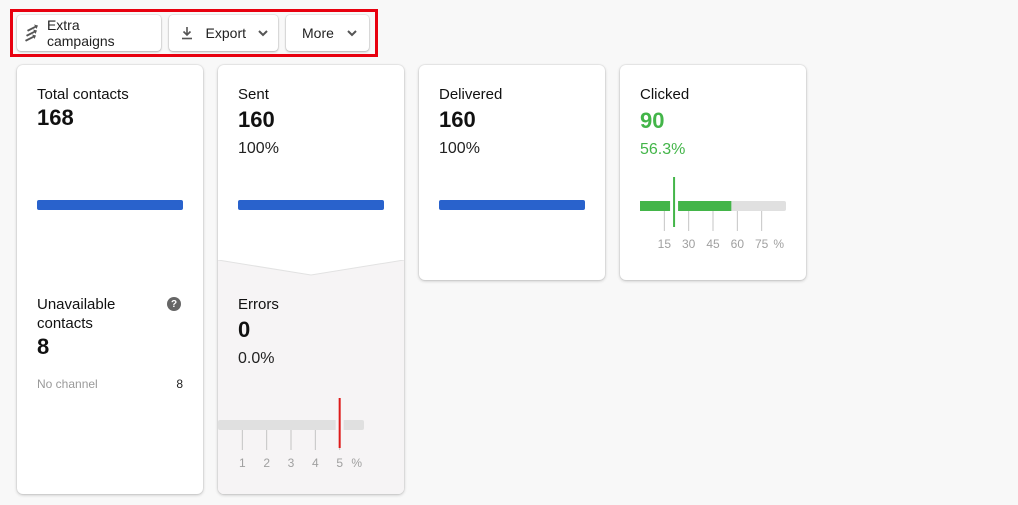  What do you see at coordinates (713, 214) in the screenshot?
I see `clicked-gauge: 15 30 45 60 75%` at bounding box center [713, 214].